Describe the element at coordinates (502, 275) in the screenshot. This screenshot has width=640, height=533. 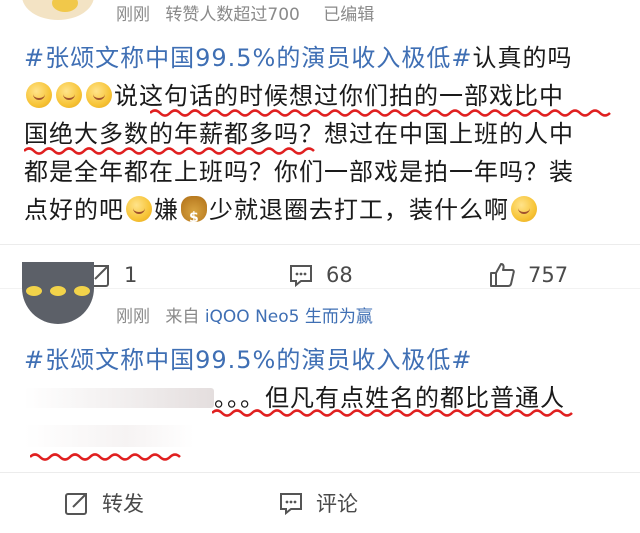
I see `thumbs-up-icon` at that location.